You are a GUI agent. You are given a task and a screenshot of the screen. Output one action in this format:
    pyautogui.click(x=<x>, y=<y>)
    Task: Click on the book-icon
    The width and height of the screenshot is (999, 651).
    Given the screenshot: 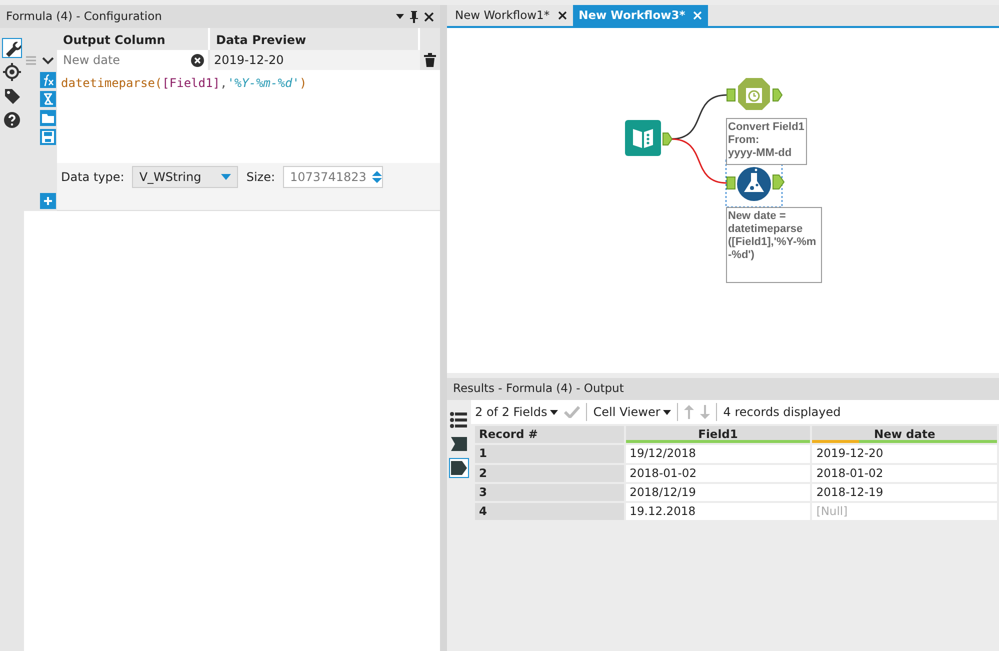 What is the action you would take?
    pyautogui.click(x=643, y=138)
    